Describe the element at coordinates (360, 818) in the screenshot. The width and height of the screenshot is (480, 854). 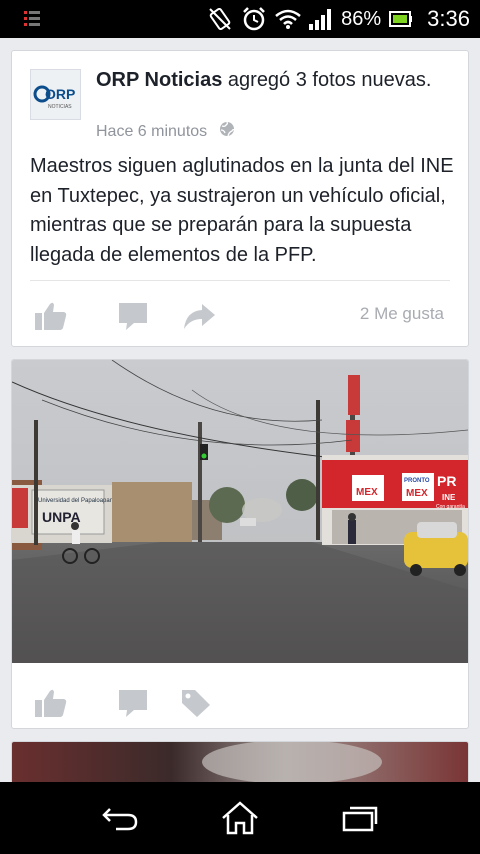
I see `recents-icon` at that location.